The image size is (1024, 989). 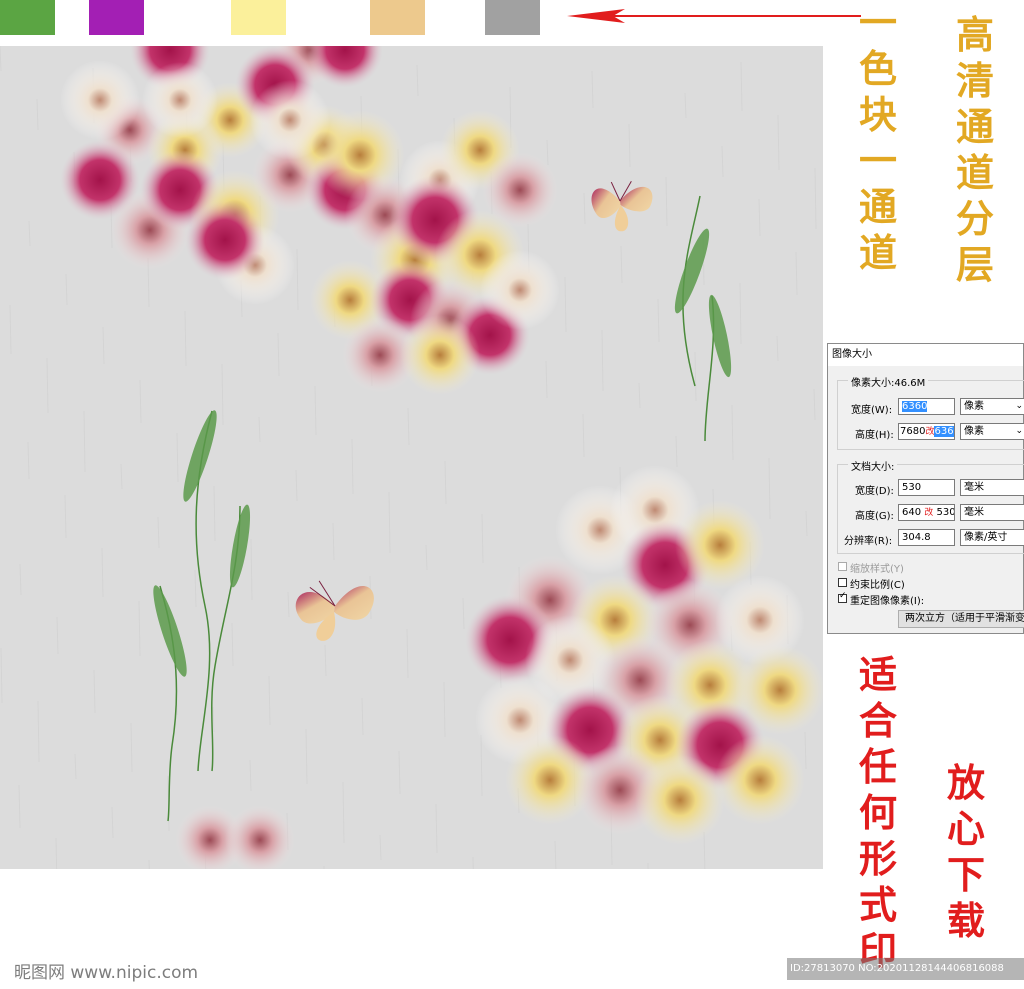 I want to click on width-value: 6360, so click(x=915, y=406).